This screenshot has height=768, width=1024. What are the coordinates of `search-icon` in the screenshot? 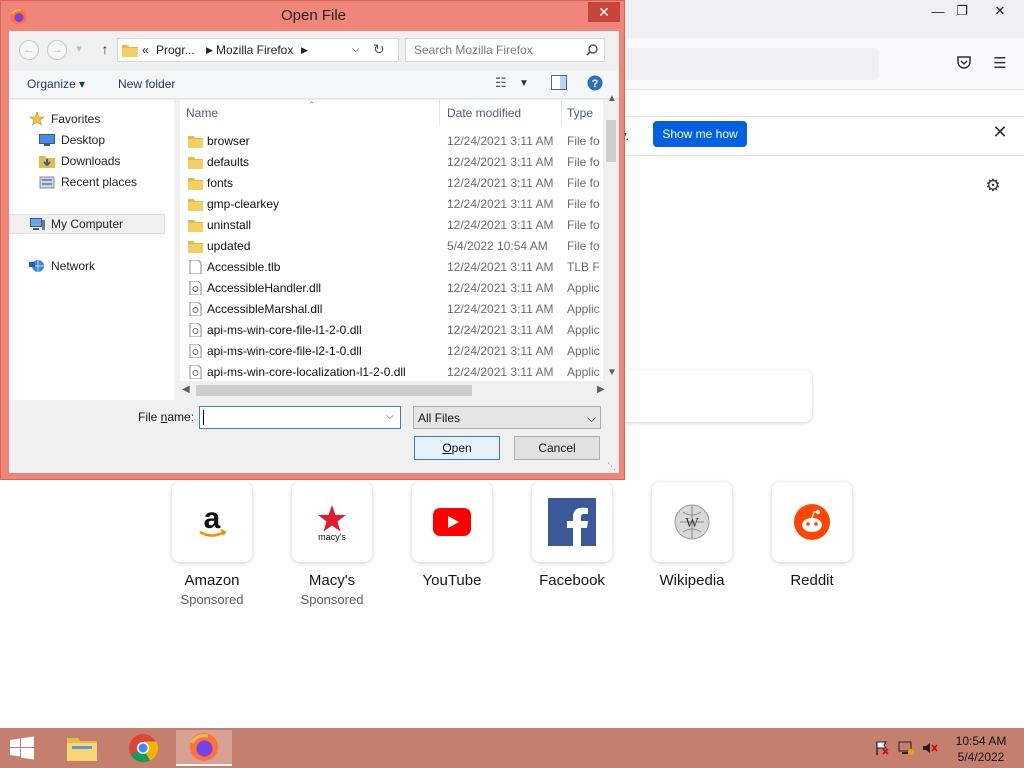 It's located at (592, 50).